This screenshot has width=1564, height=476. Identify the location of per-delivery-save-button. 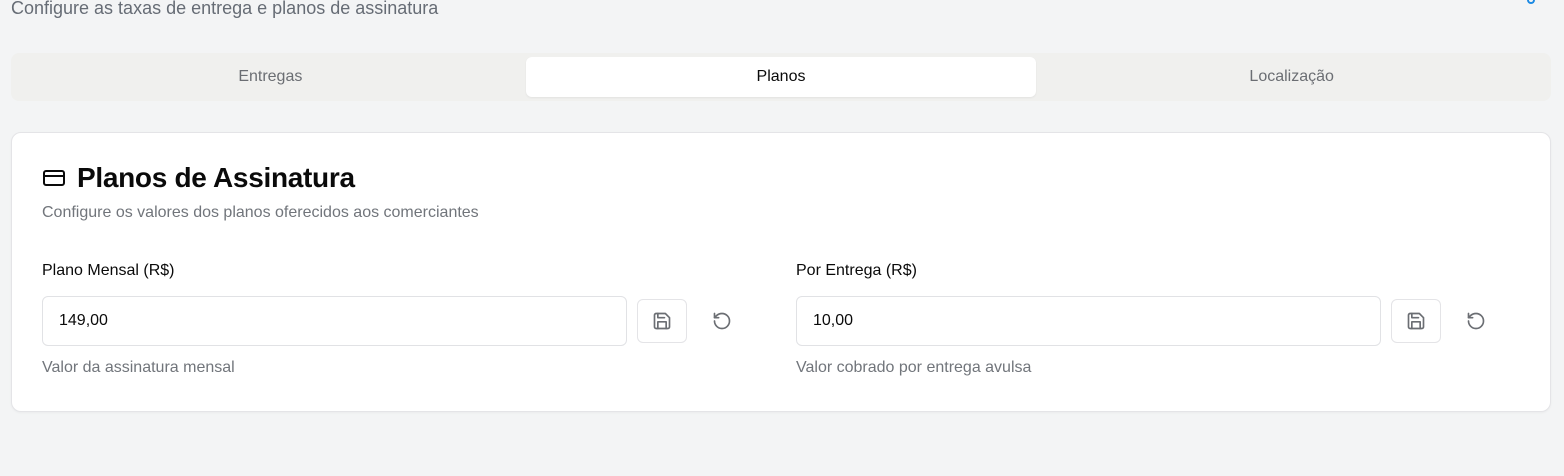
(1416, 321).